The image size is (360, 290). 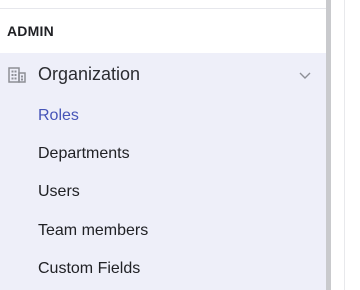 I want to click on content-edge-divider, so click(x=344, y=145).